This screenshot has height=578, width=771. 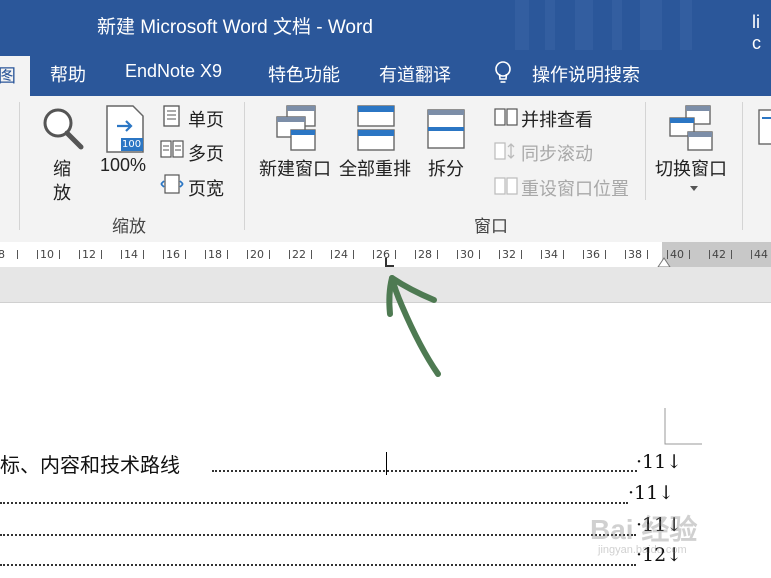 What do you see at coordinates (593, 254) in the screenshot?
I see `ruler-tick-label: 36` at bounding box center [593, 254].